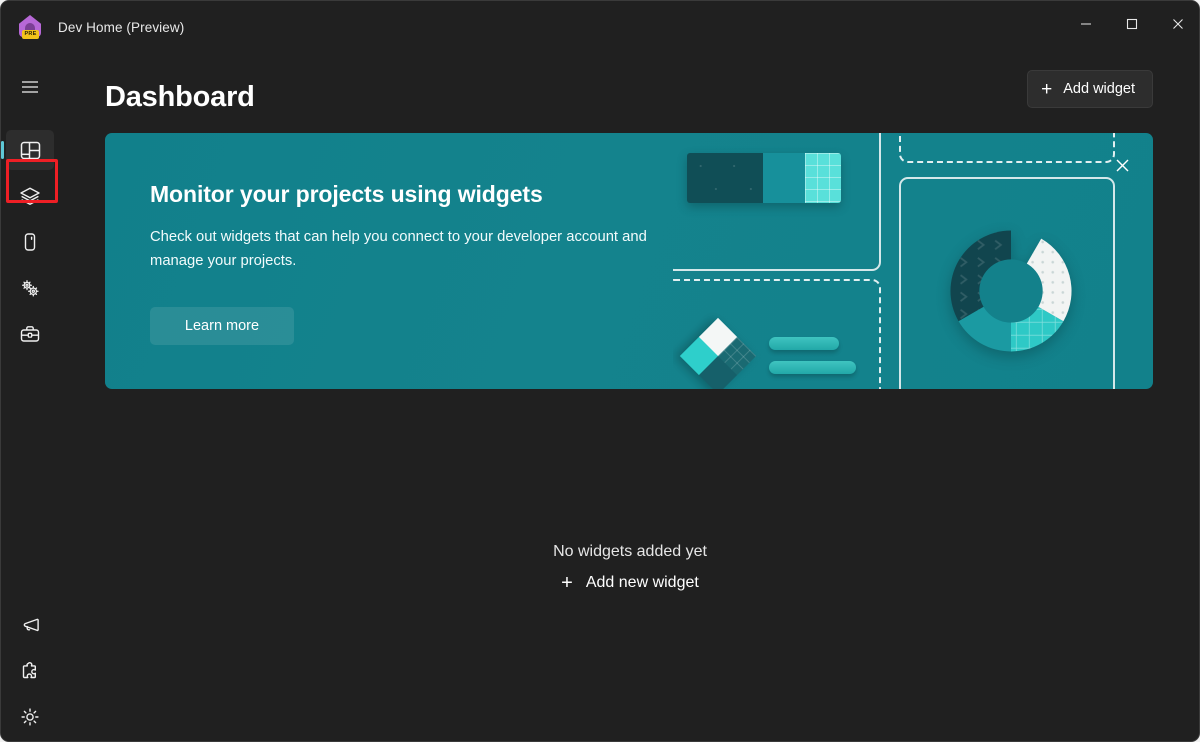 Image resolution: width=1200 pixels, height=742 pixels. I want to click on banner-heading: Monitor your projects using widgets, so click(346, 194).